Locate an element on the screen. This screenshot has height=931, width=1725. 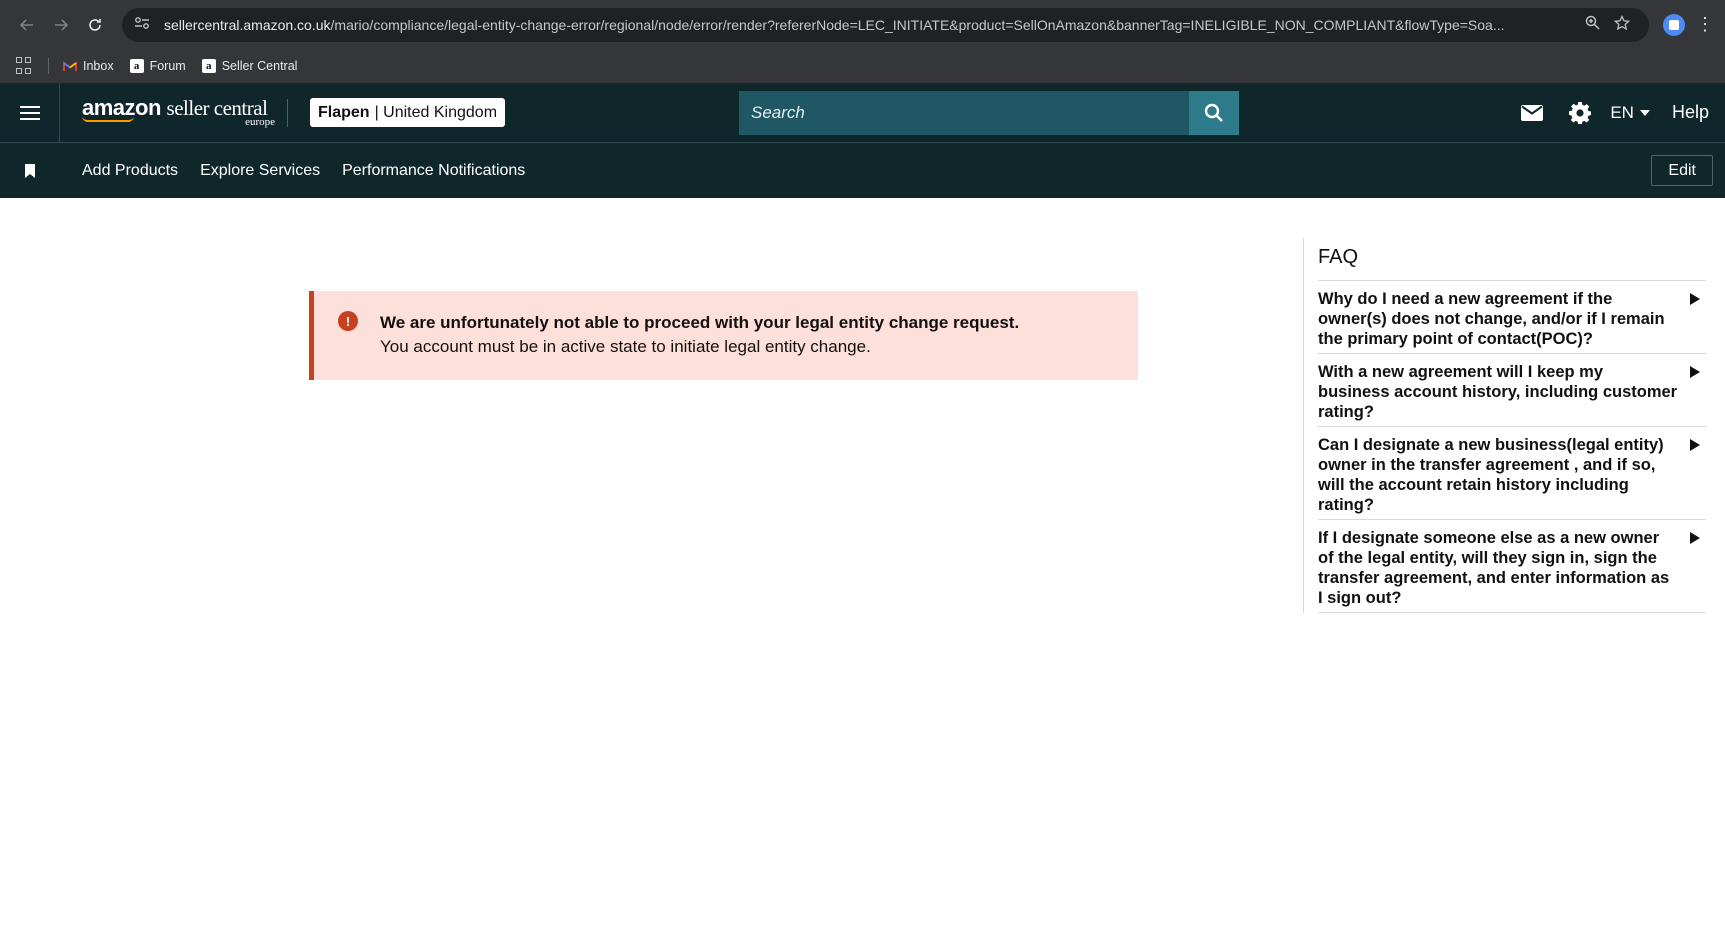
logo-smile-icon is located at coordinates (108, 119).